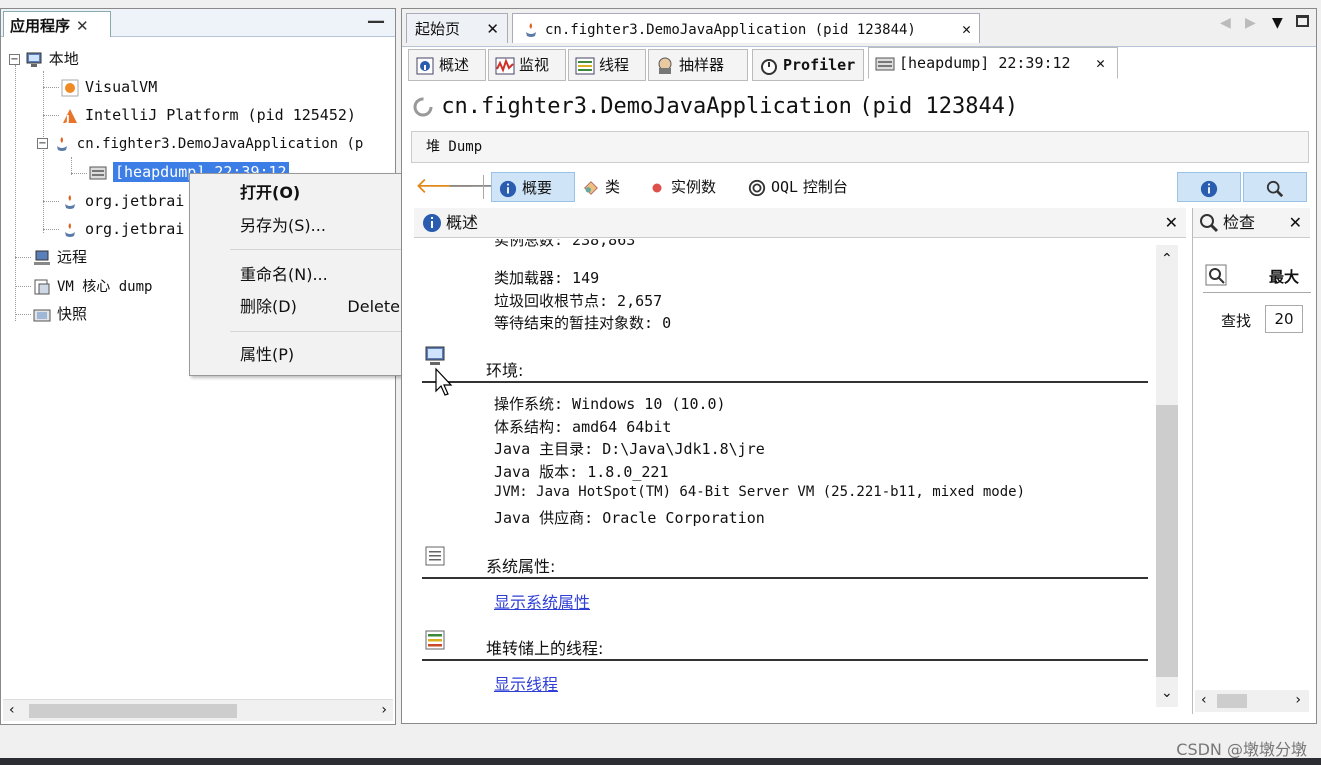 The image size is (1321, 765). What do you see at coordinates (578, 301) in the screenshot?
I see `gc-roots-line: 垃圾回收根节点: 2,657` at bounding box center [578, 301].